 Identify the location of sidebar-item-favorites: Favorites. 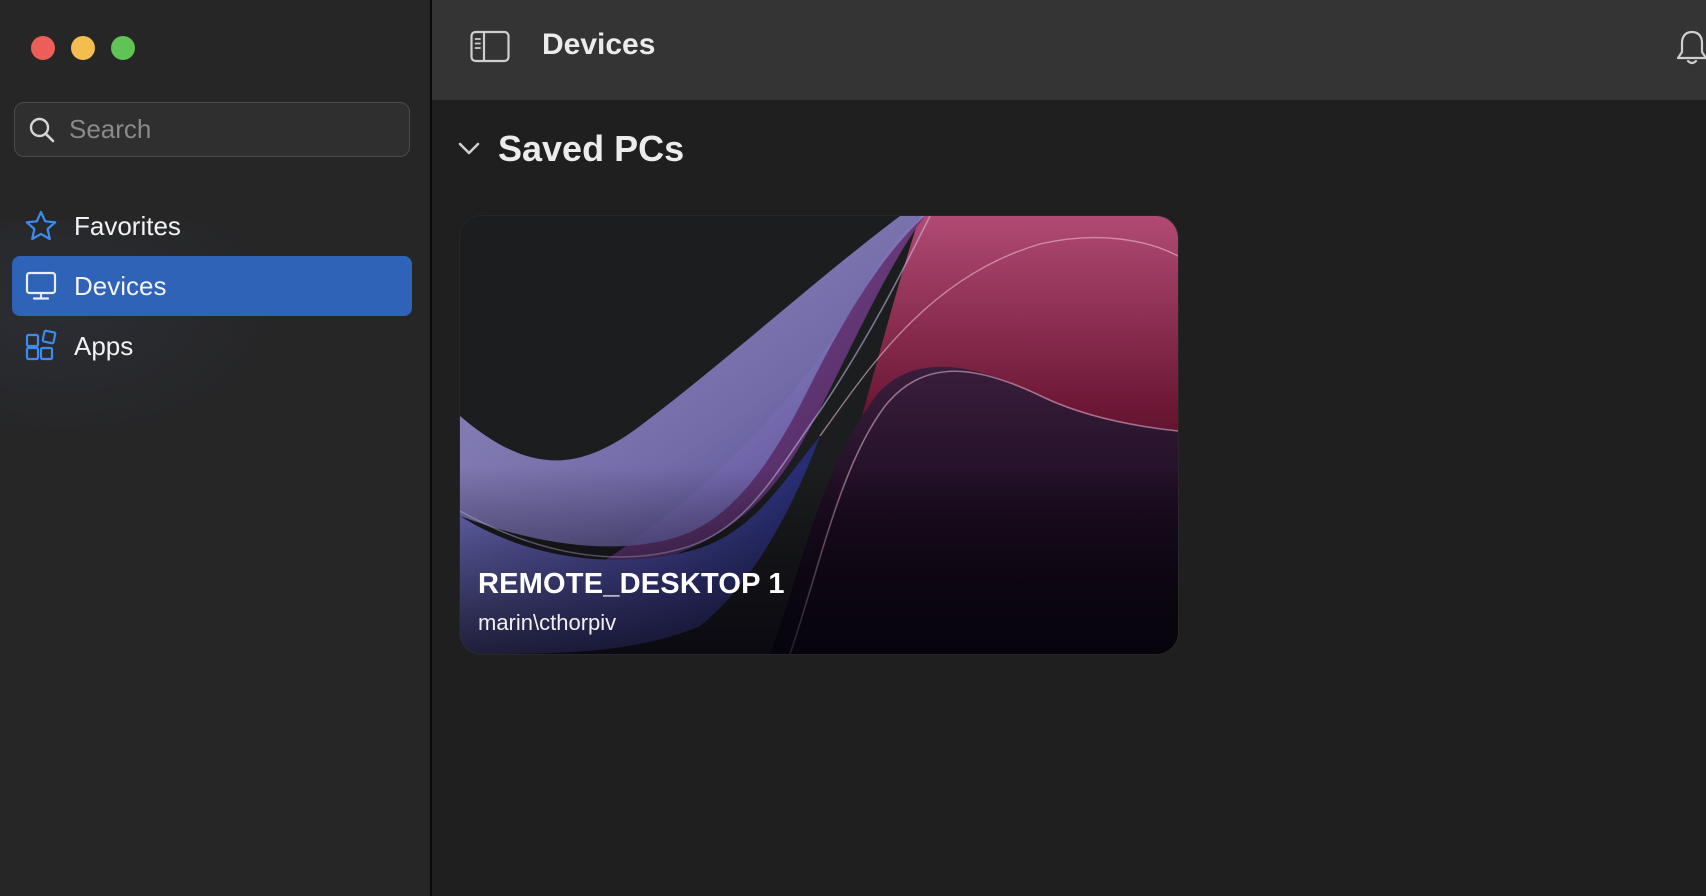
(212, 226).